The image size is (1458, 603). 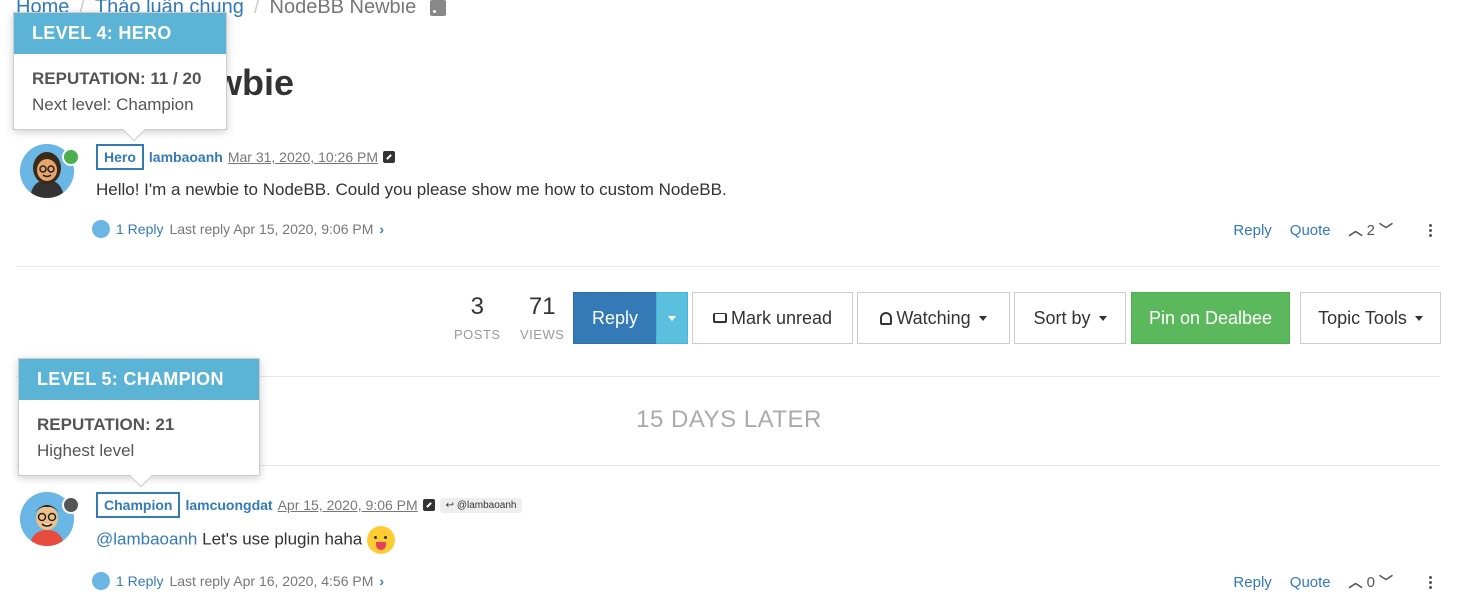 I want to click on post-username: lamcuongdat, so click(x=228, y=505).